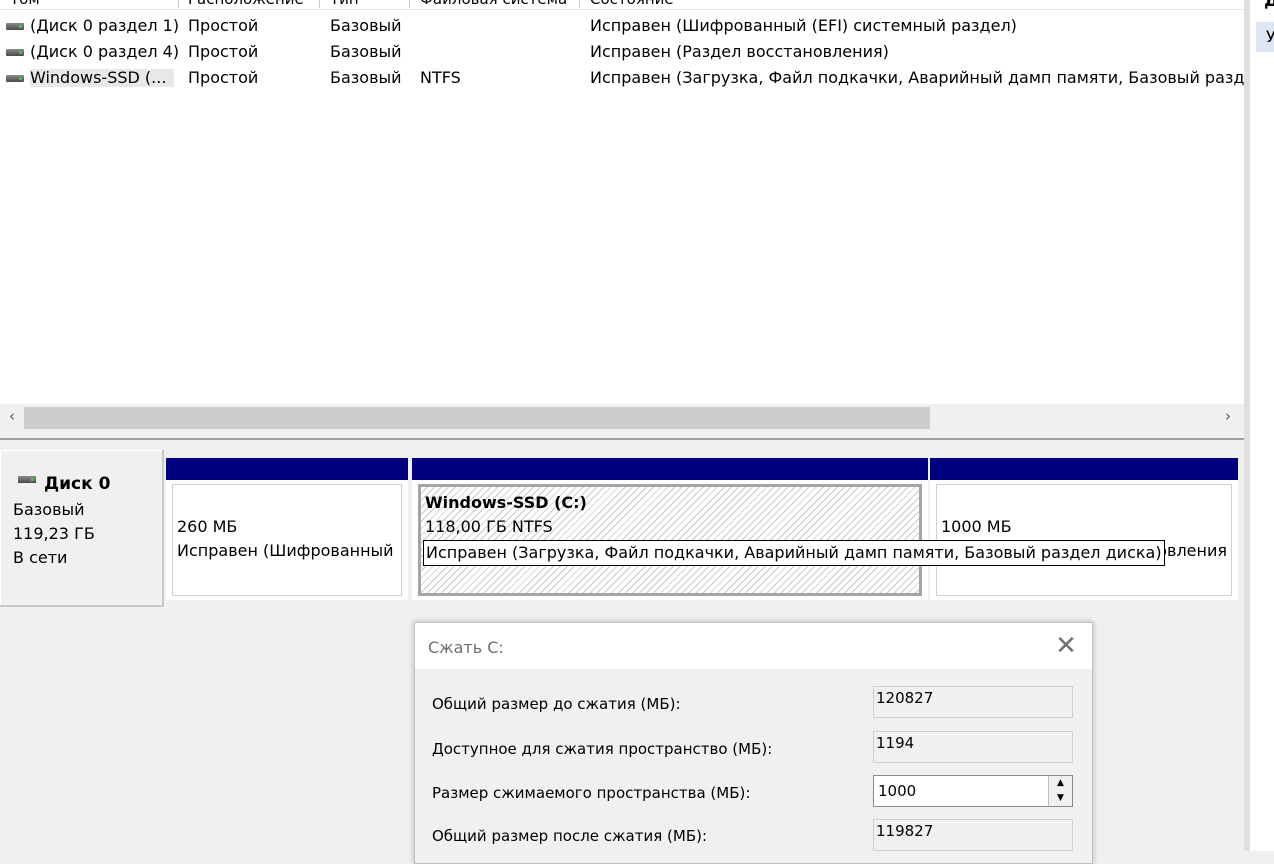  What do you see at coordinates (630, 4) in the screenshot?
I see `column-status: Состояние` at bounding box center [630, 4].